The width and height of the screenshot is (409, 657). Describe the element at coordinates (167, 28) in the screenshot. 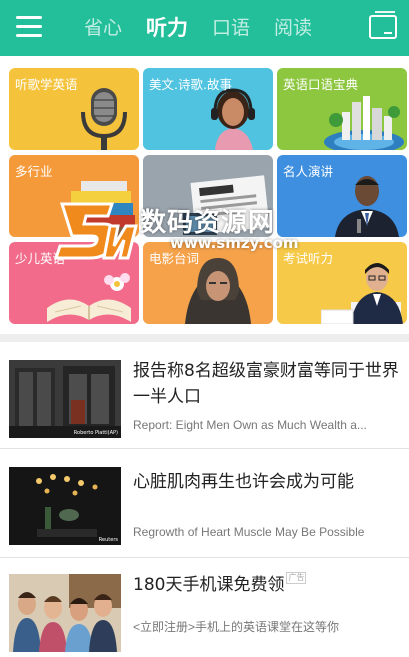

I see `tab-tingli: 听力` at that location.